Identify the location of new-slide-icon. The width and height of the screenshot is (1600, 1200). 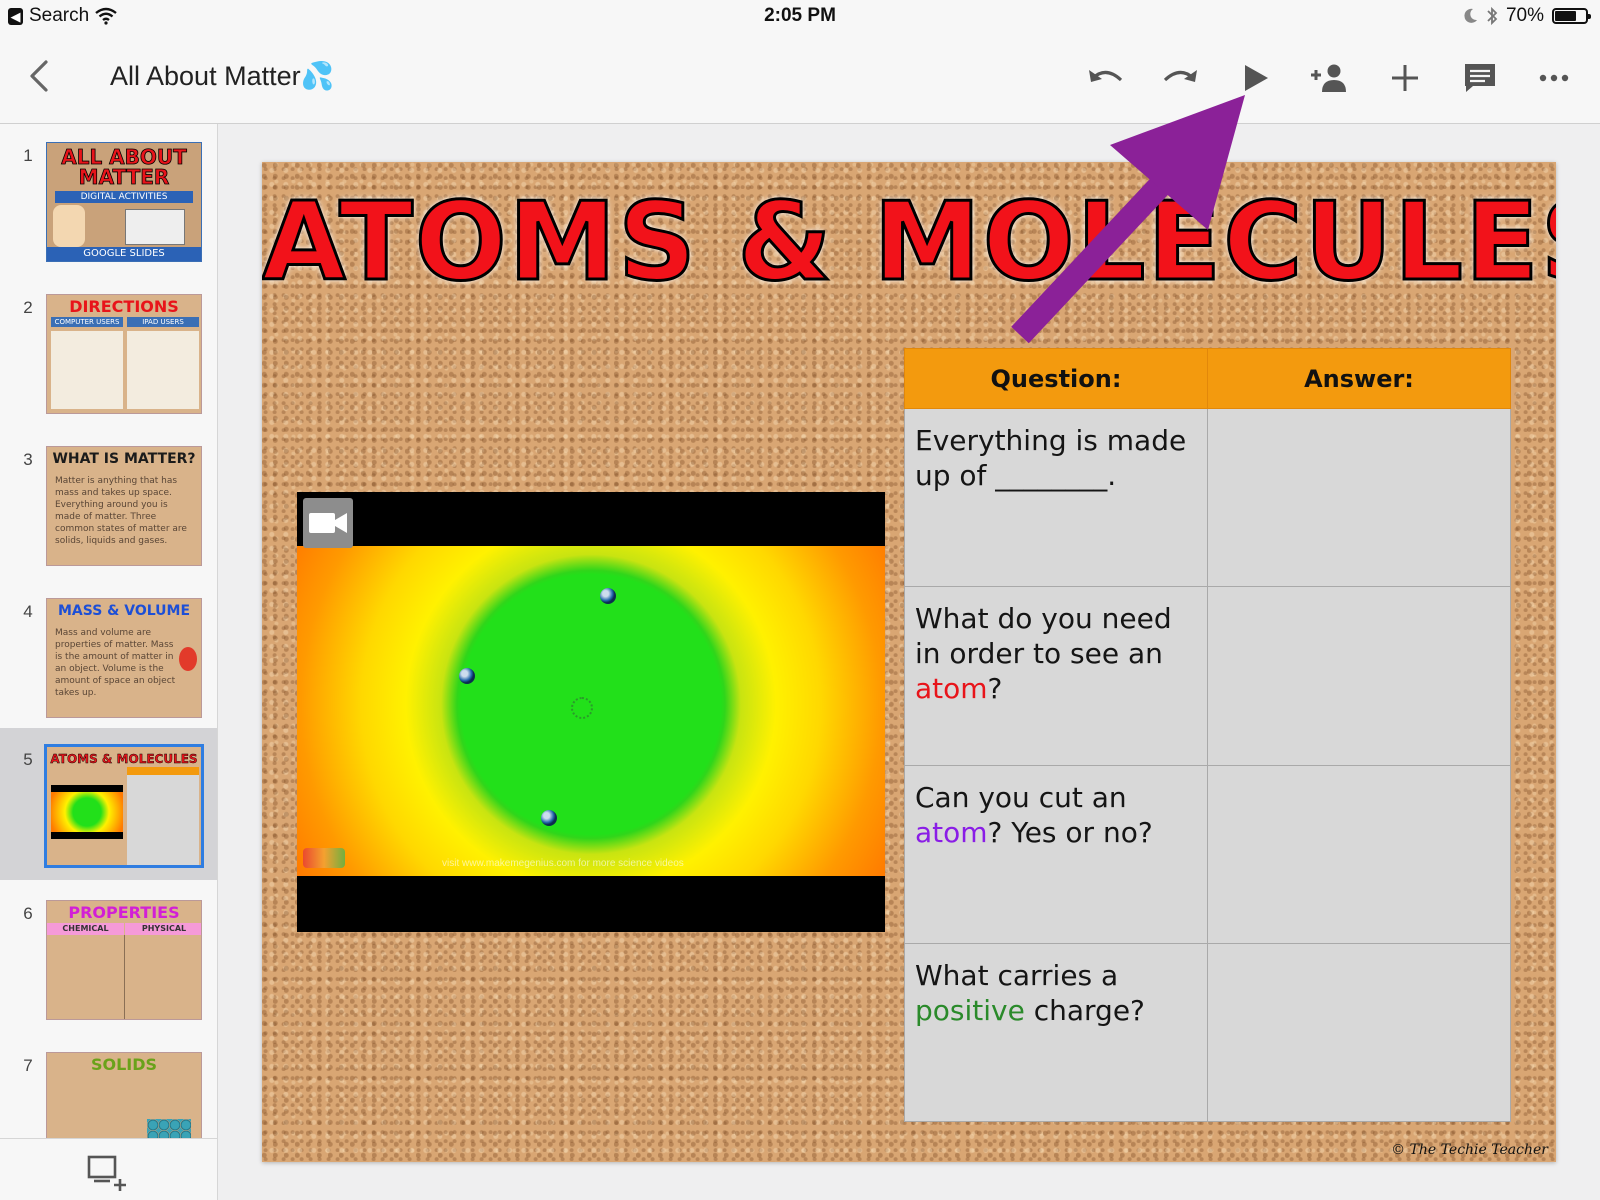
(106, 1173).